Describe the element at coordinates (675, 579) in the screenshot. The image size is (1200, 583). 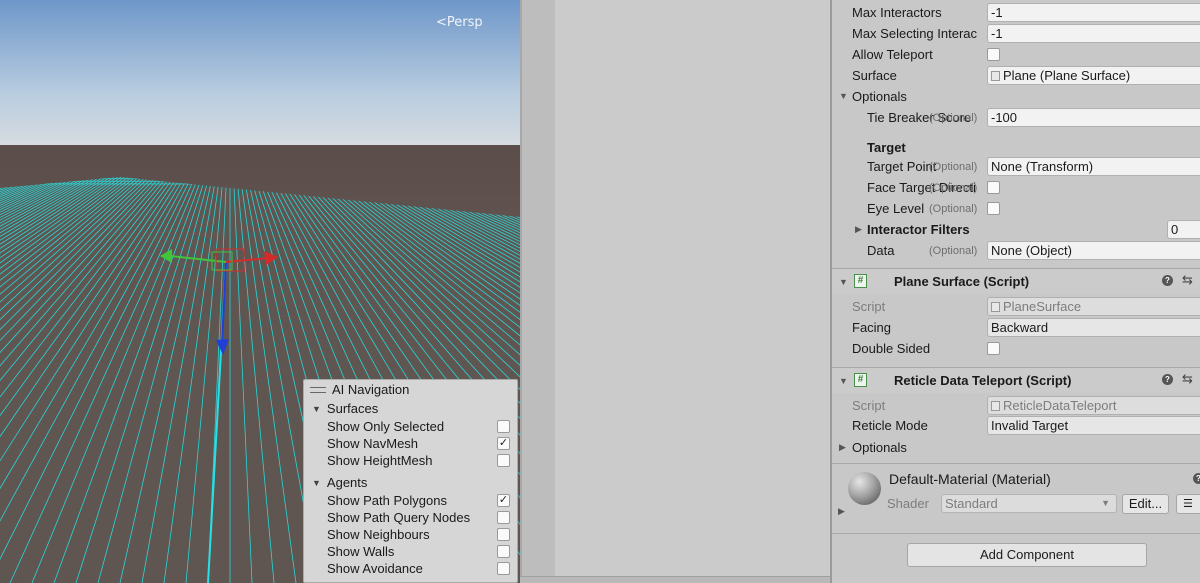
I see `panel-bottom-bar` at that location.